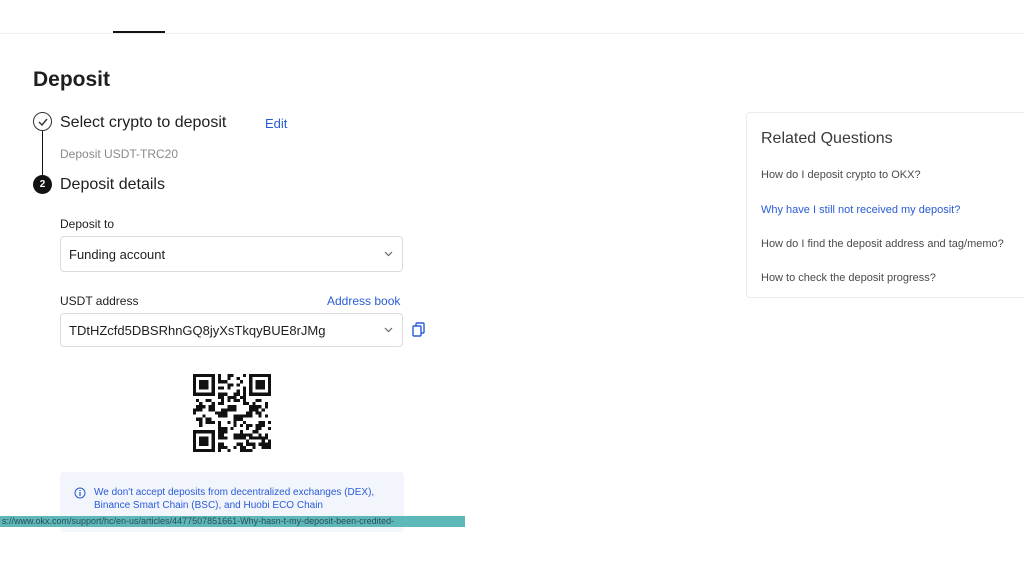  Describe the element at coordinates (420, 330) in the screenshot. I see `copy-icon` at that location.